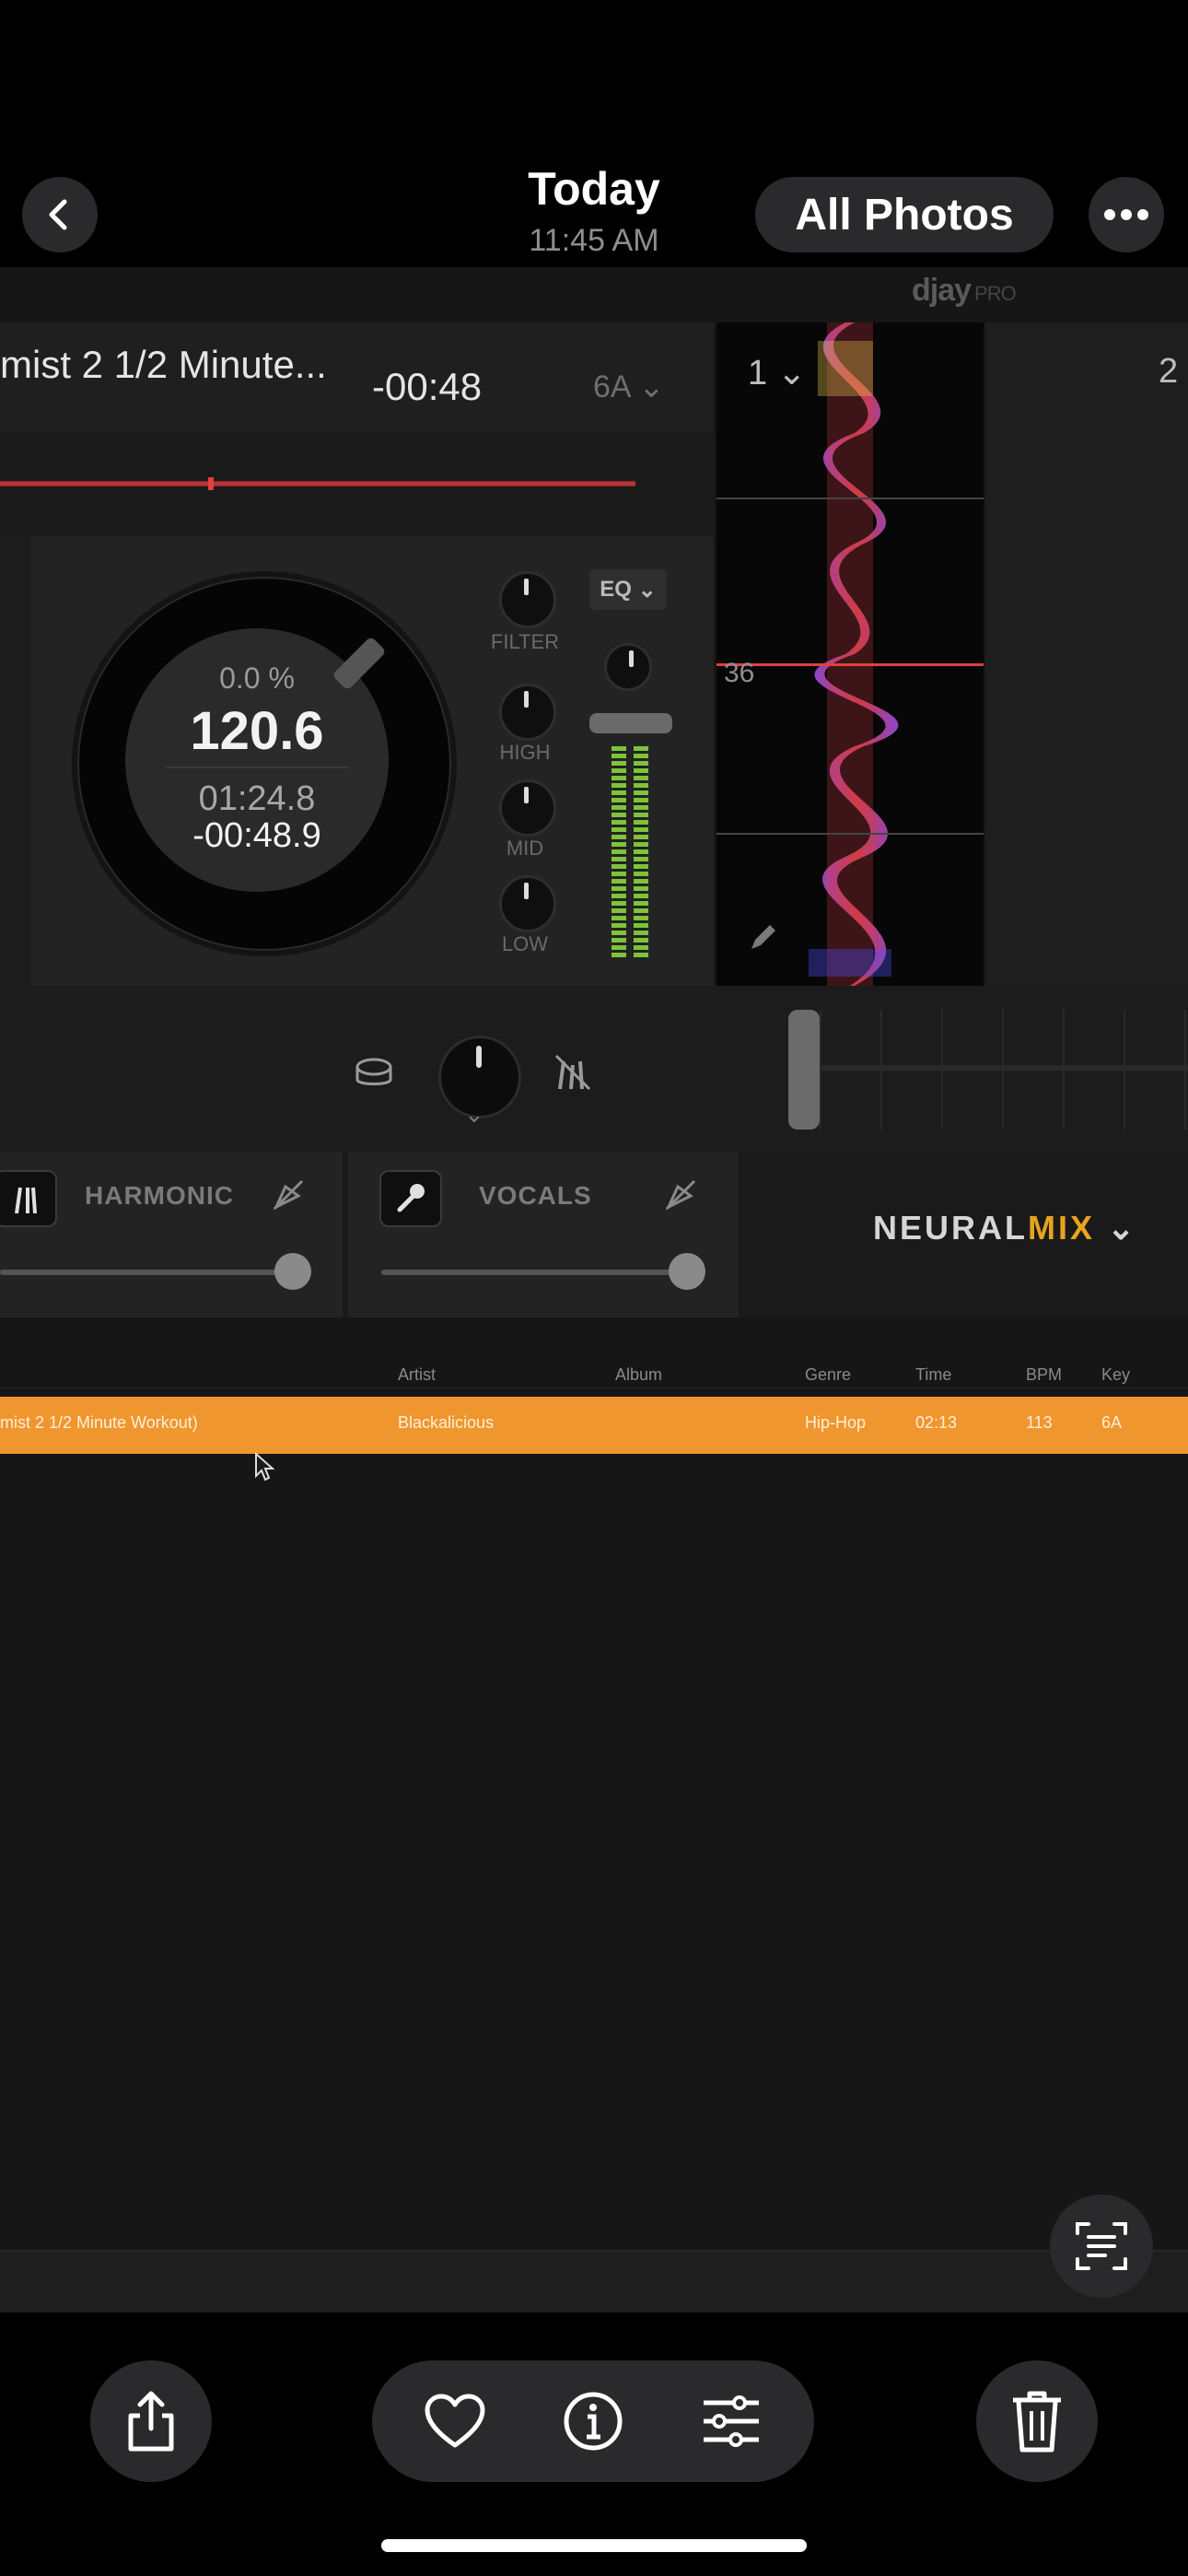 The image size is (1188, 2576). I want to click on deck1-key: 6A ⌄, so click(629, 387).